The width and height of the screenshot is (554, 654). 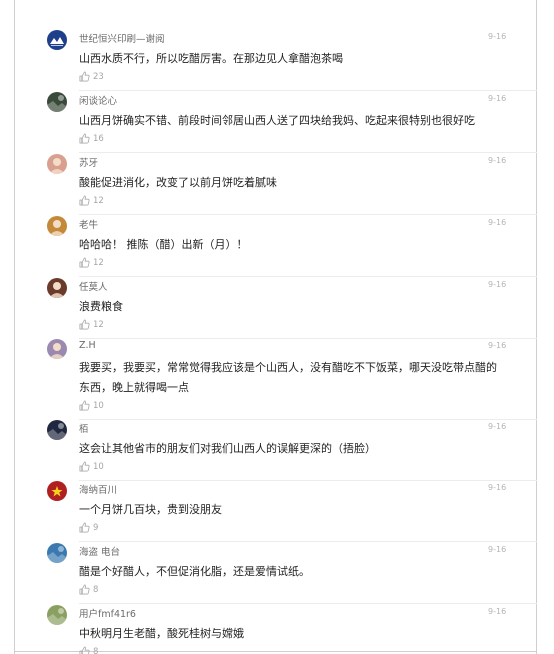 I want to click on comment-text: 醋是个好醋人，不但促消化脂，还是爱情试纸。, so click(x=194, y=571).